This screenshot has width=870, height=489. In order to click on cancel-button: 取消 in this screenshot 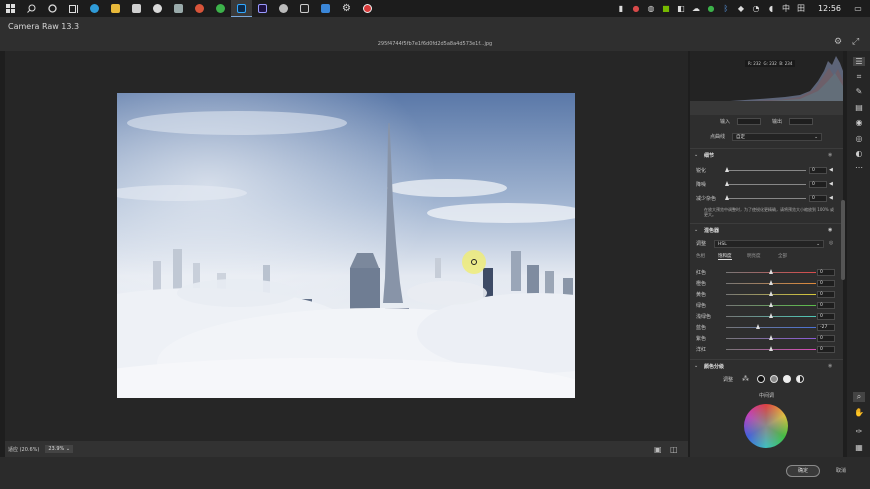, I will do `click(841, 471)`.